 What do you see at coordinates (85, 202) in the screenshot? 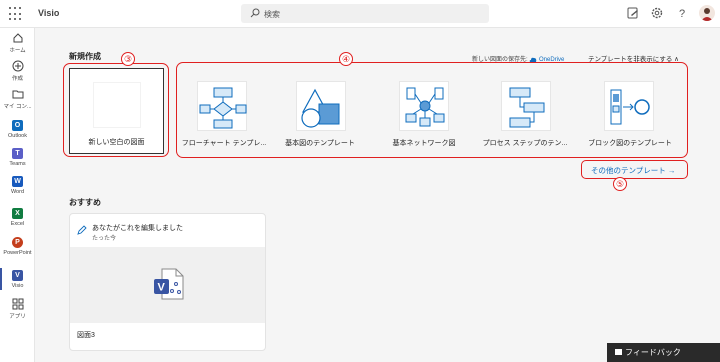
I see `recommended-title: おすすめ` at bounding box center [85, 202].